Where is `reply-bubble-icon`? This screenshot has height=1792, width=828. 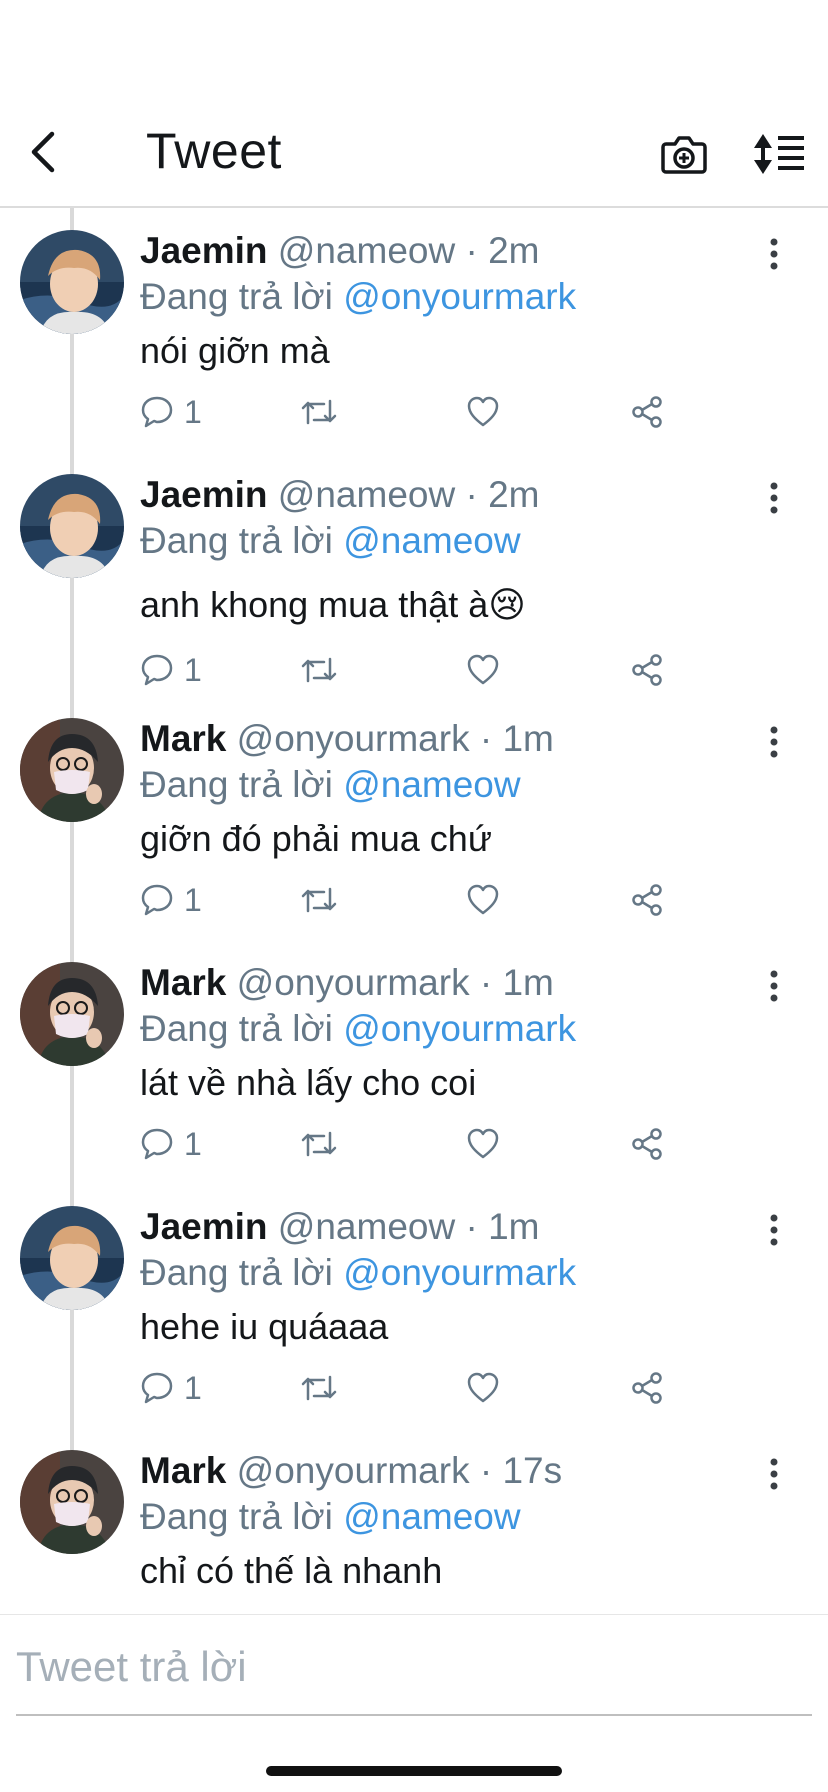 reply-bubble-icon is located at coordinates (157, 1144).